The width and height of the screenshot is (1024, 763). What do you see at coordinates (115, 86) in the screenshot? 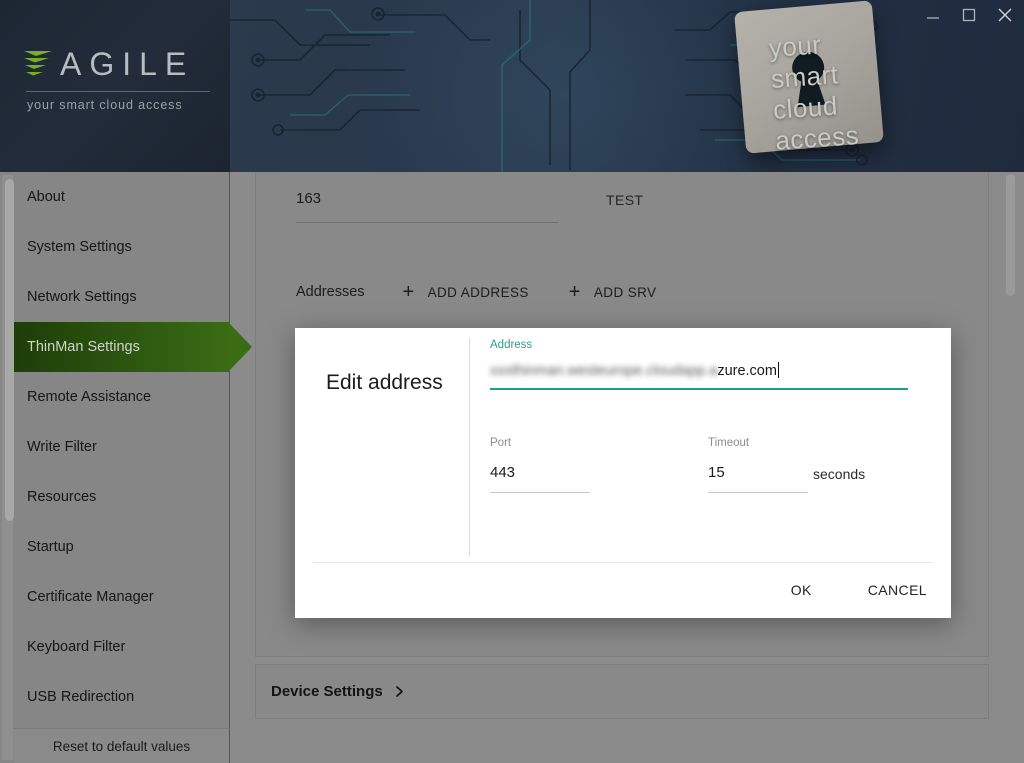
I see `brand-logo-panel: AGILE your smart cloud access` at bounding box center [115, 86].